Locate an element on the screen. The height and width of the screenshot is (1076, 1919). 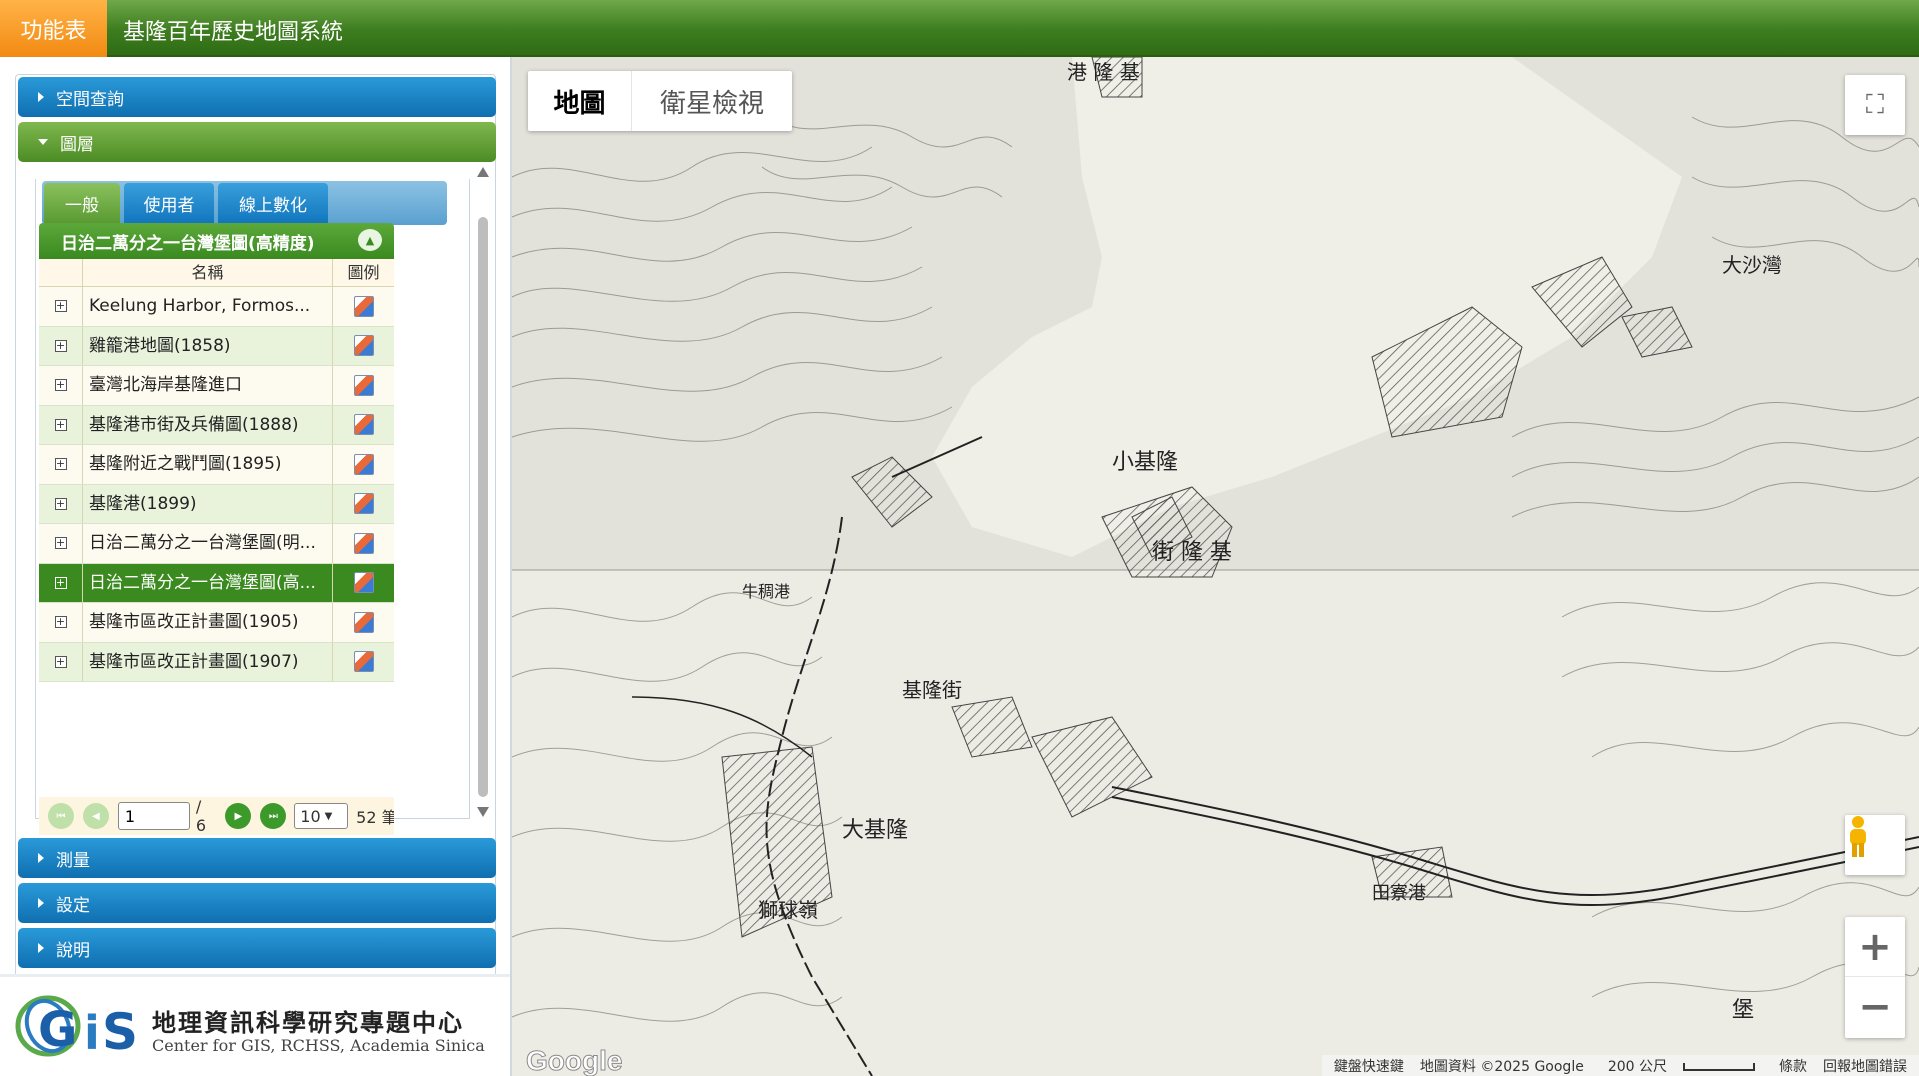
terms-link: 條款 is located at coordinates (1793, 1066).